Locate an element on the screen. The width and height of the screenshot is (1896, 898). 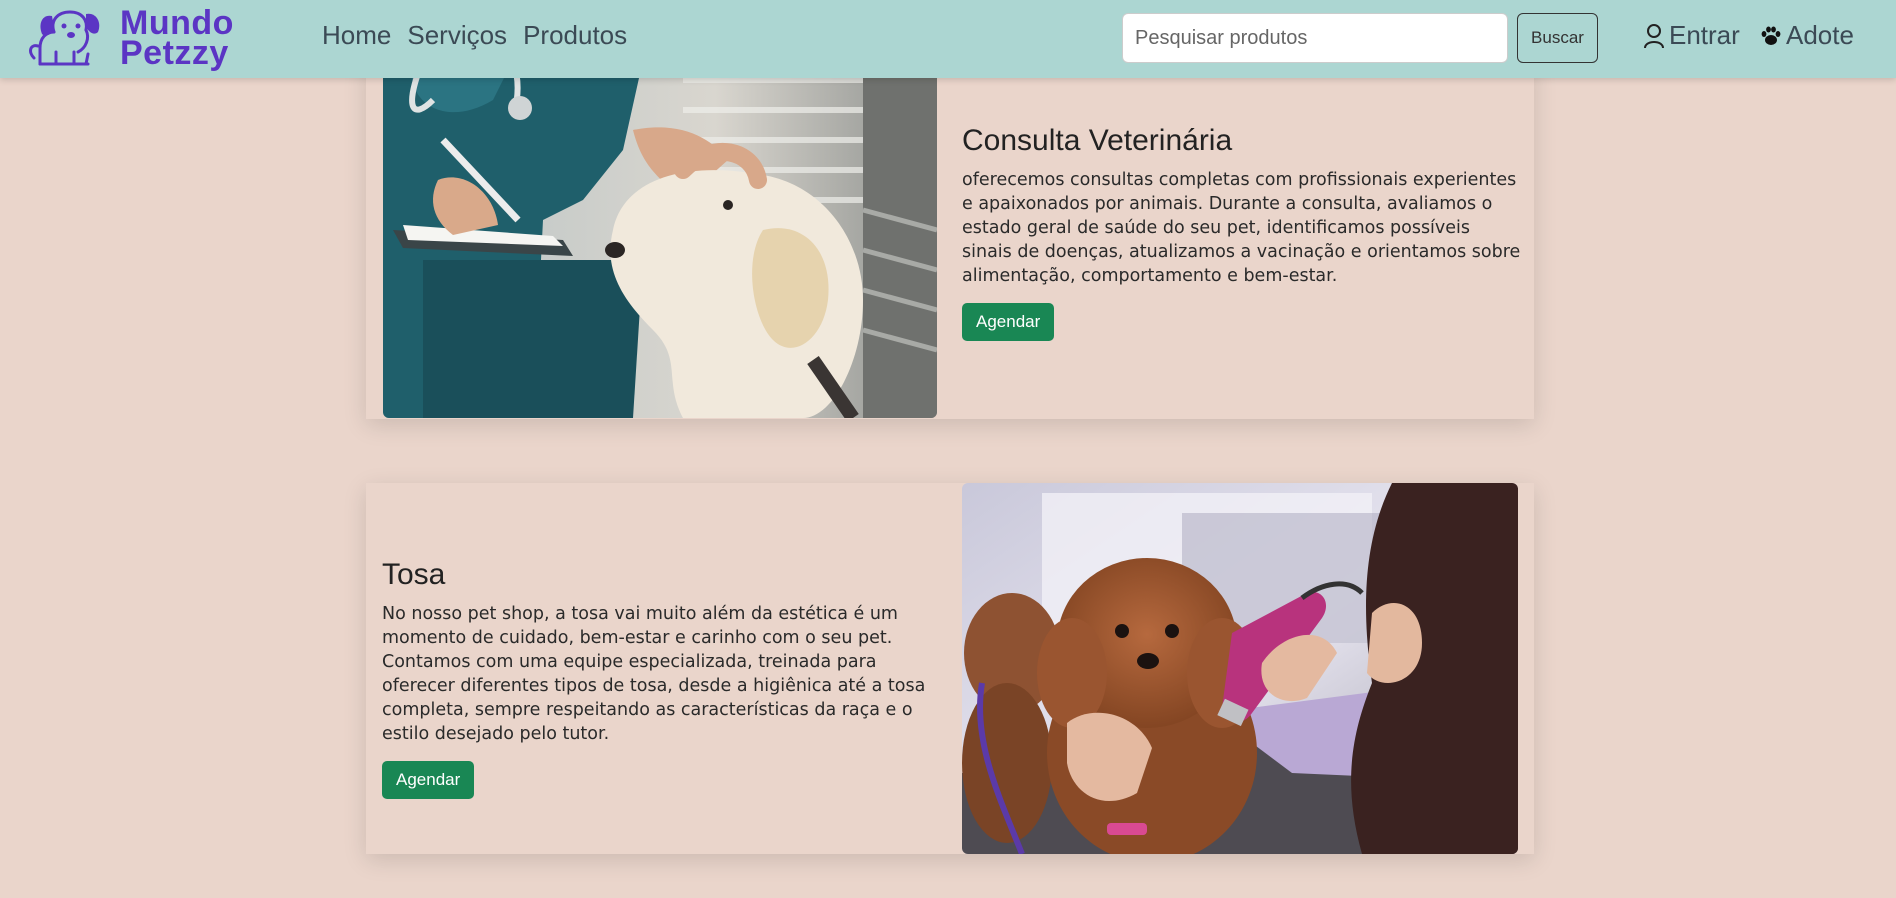
nav-products-link: Produtos is located at coordinates (575, 35).